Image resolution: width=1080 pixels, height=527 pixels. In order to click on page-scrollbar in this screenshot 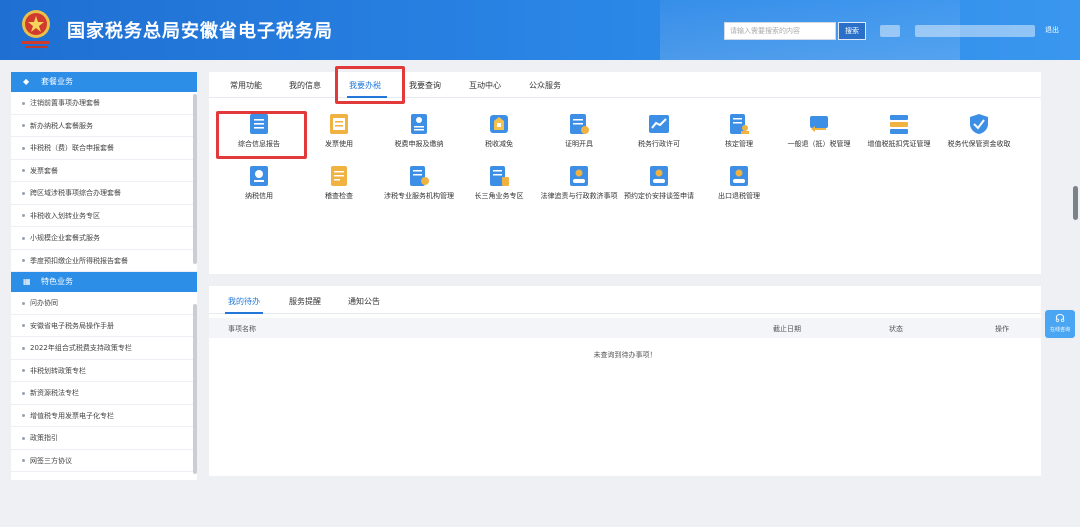, I will do `click(1075, 203)`.